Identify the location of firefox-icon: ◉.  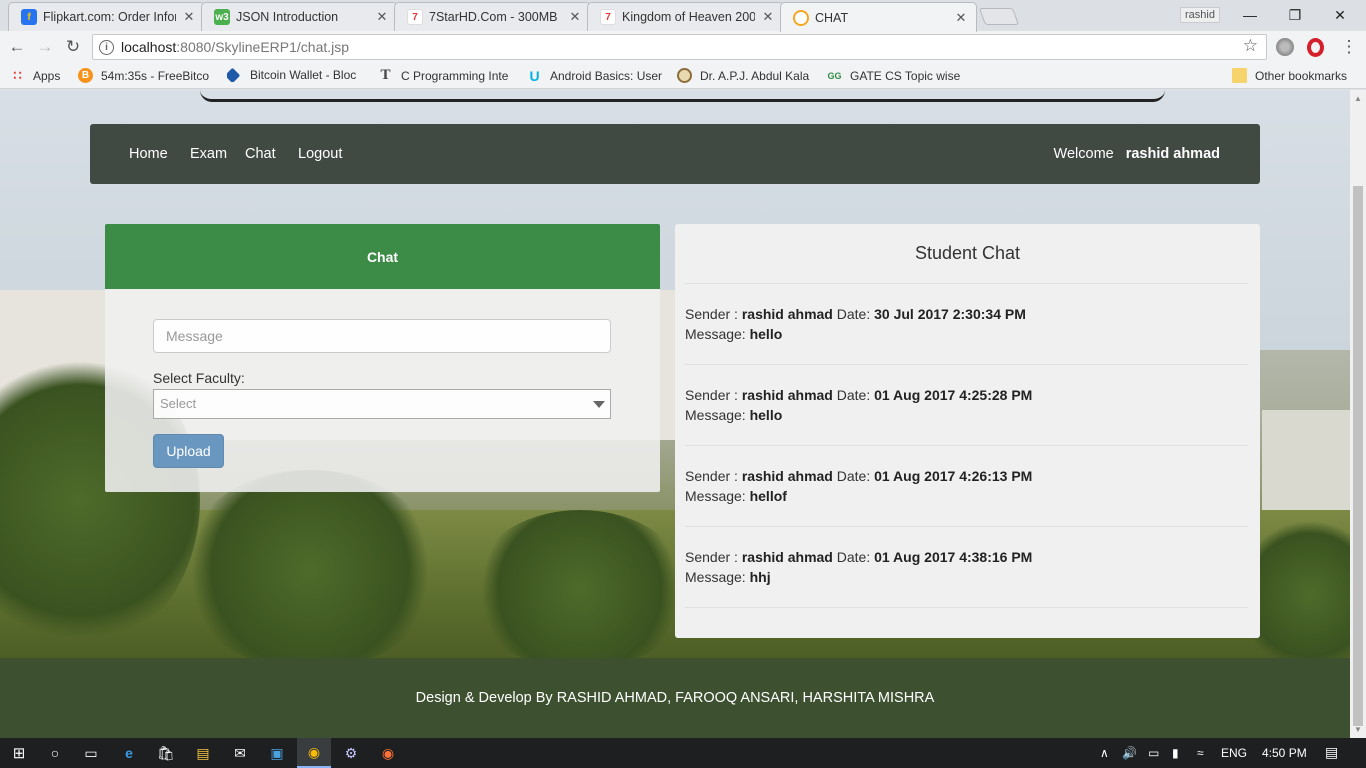
(388, 753).